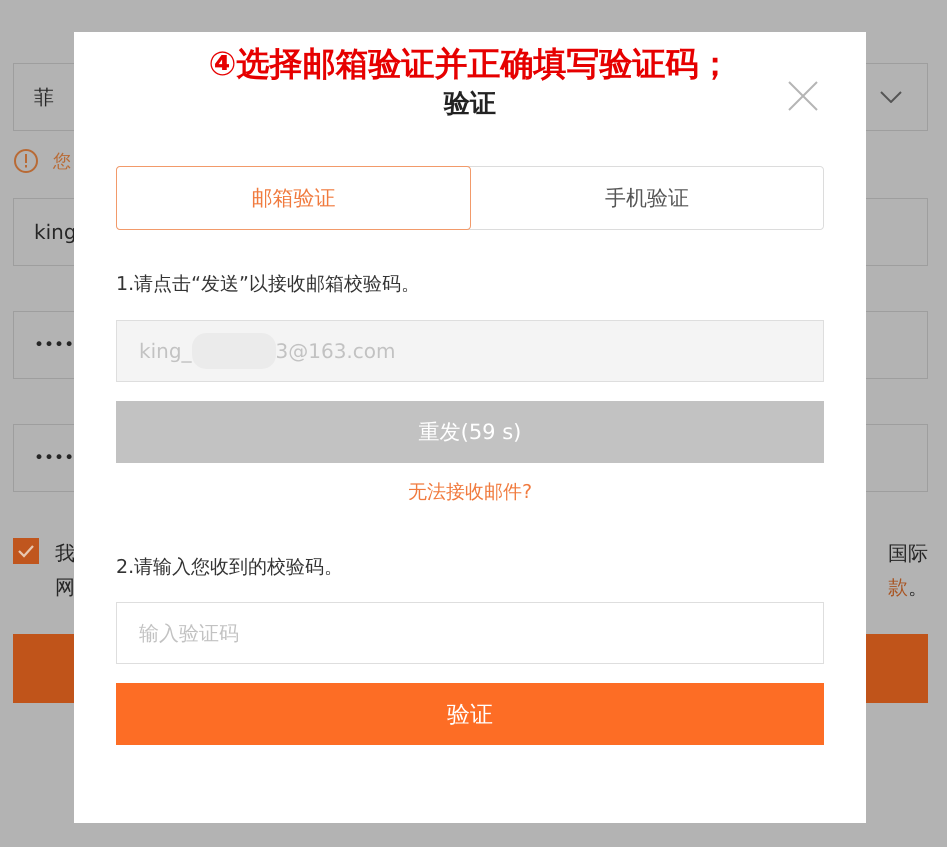 Image resolution: width=947 pixels, height=847 pixels. What do you see at coordinates (26, 161) in the screenshot?
I see `info-icon` at bounding box center [26, 161].